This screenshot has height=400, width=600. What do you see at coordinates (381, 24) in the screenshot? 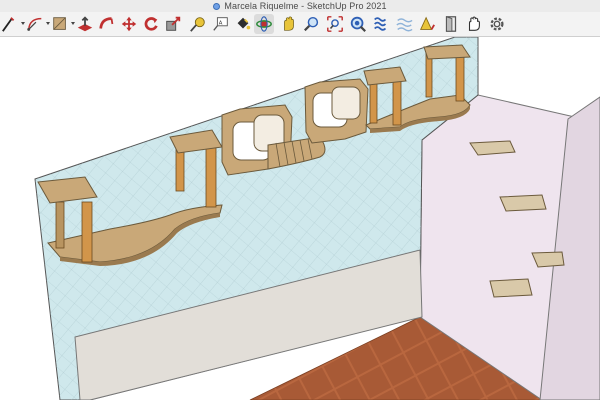
I see `section-plane-icon` at bounding box center [381, 24].